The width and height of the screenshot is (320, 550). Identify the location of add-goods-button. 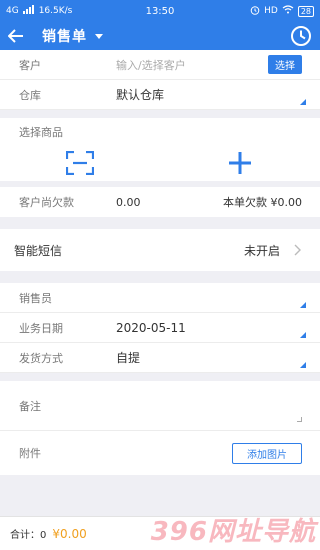
(240, 163).